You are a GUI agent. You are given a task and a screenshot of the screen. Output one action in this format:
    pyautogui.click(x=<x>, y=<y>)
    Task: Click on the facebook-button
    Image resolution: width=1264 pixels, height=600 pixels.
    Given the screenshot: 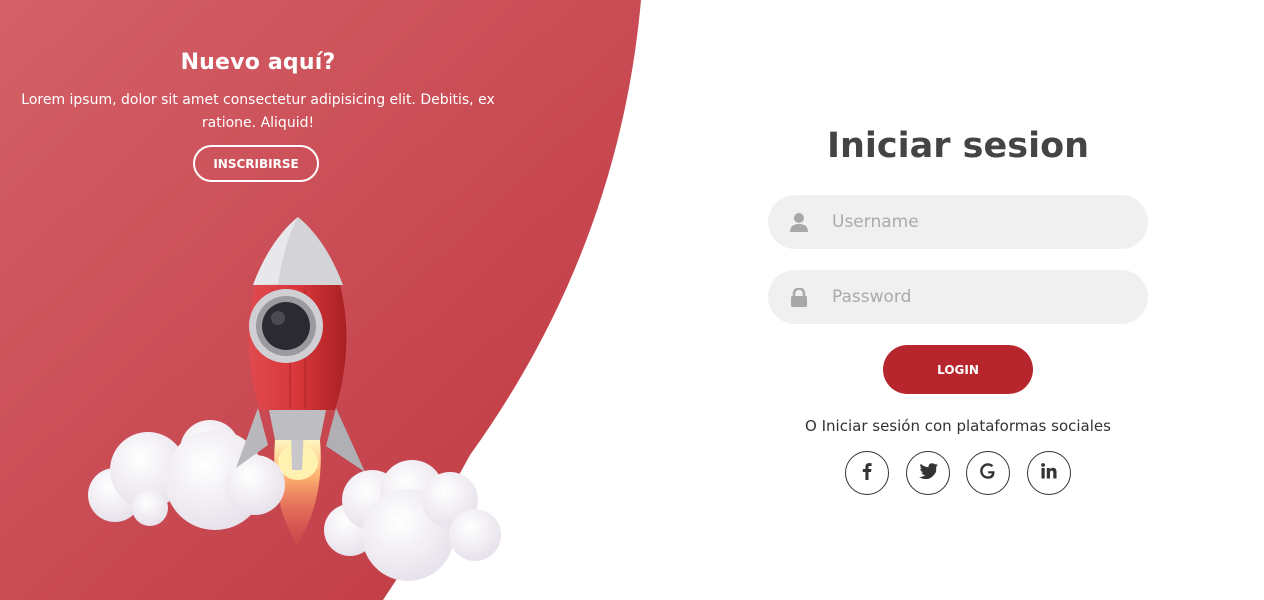 What is the action you would take?
    pyautogui.click(x=867, y=473)
    